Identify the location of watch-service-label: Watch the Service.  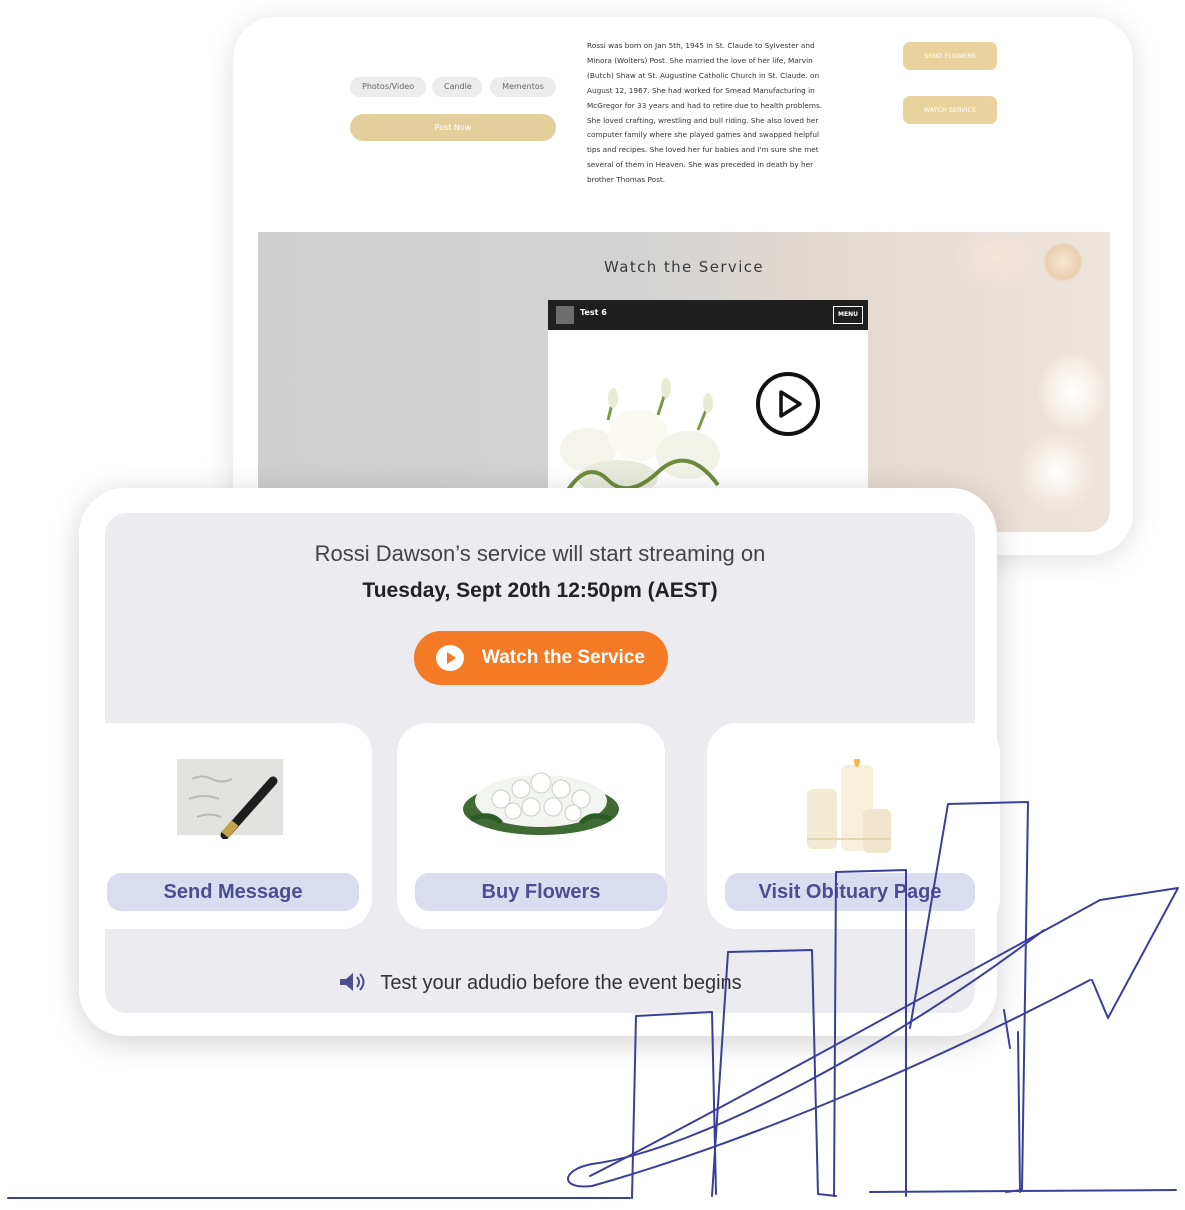
(563, 657).